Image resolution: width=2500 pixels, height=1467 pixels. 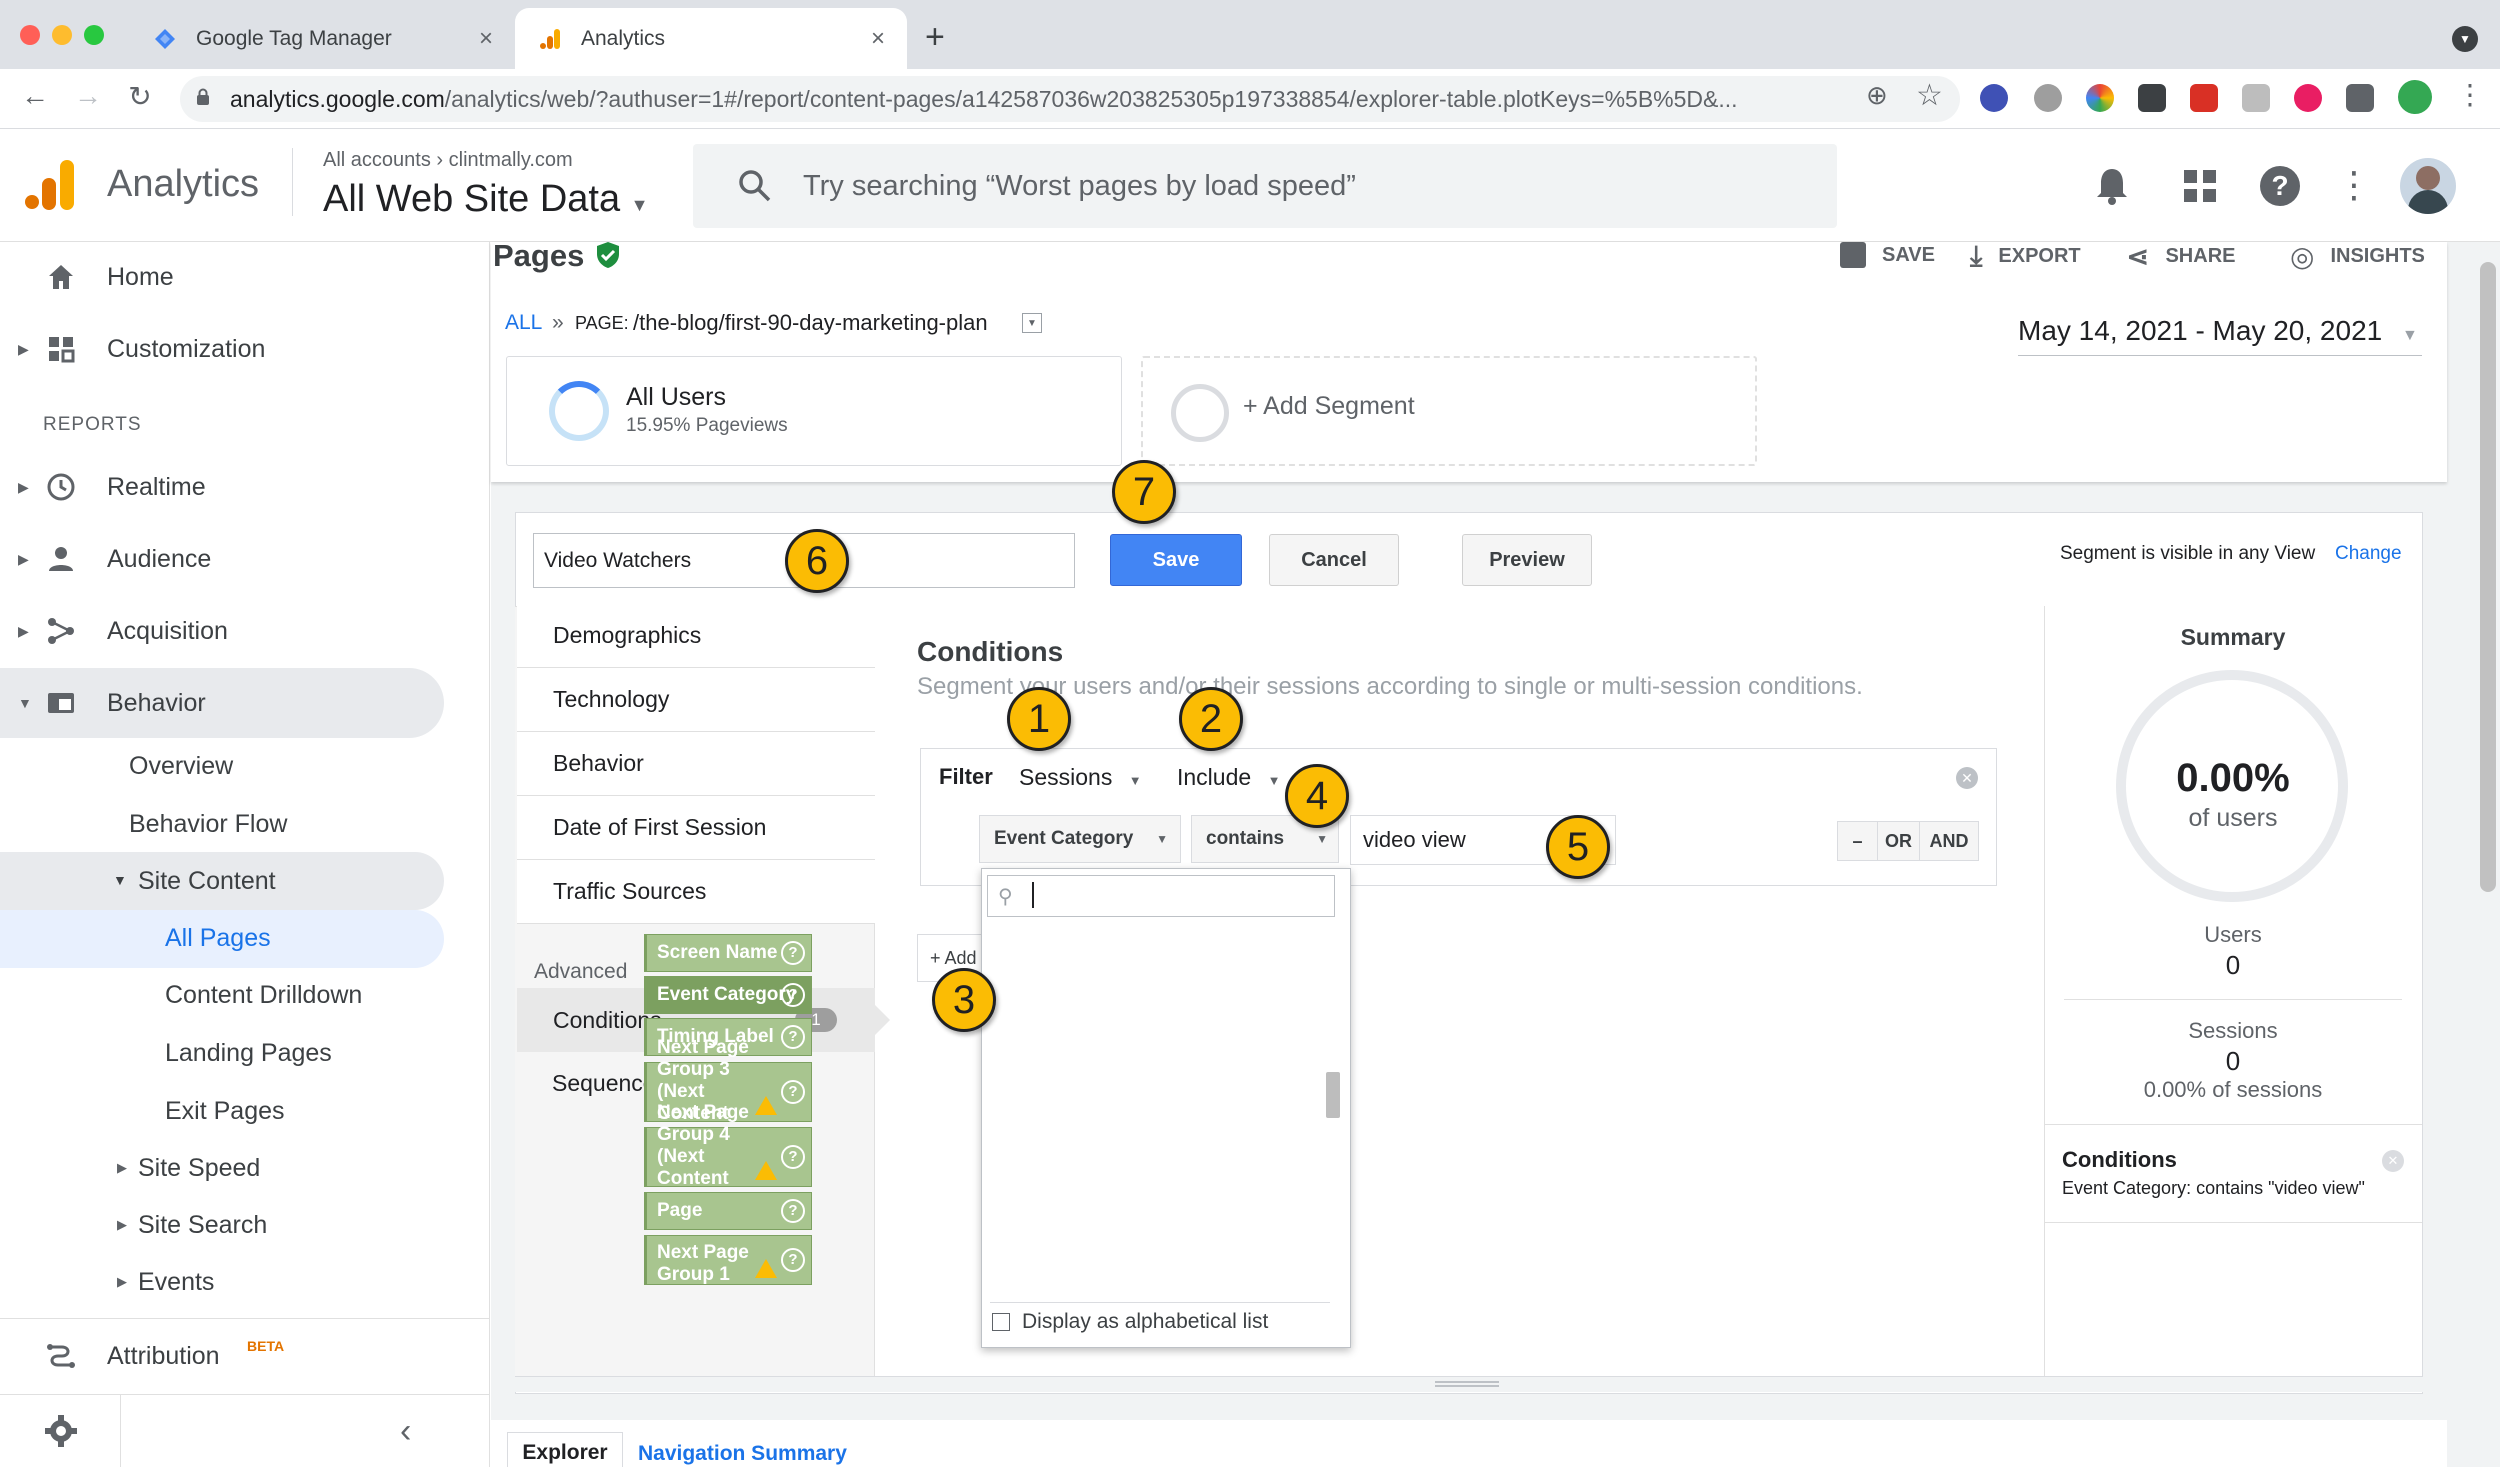 I want to click on sidebar-item-site-search: Site Search, so click(x=202, y=1225).